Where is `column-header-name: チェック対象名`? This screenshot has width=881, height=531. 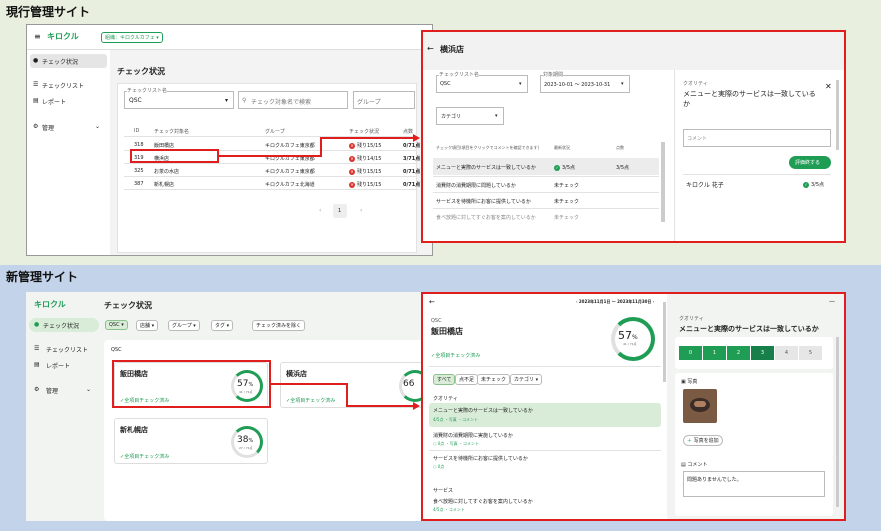 column-header-name: チェック対象名 is located at coordinates (172, 132).